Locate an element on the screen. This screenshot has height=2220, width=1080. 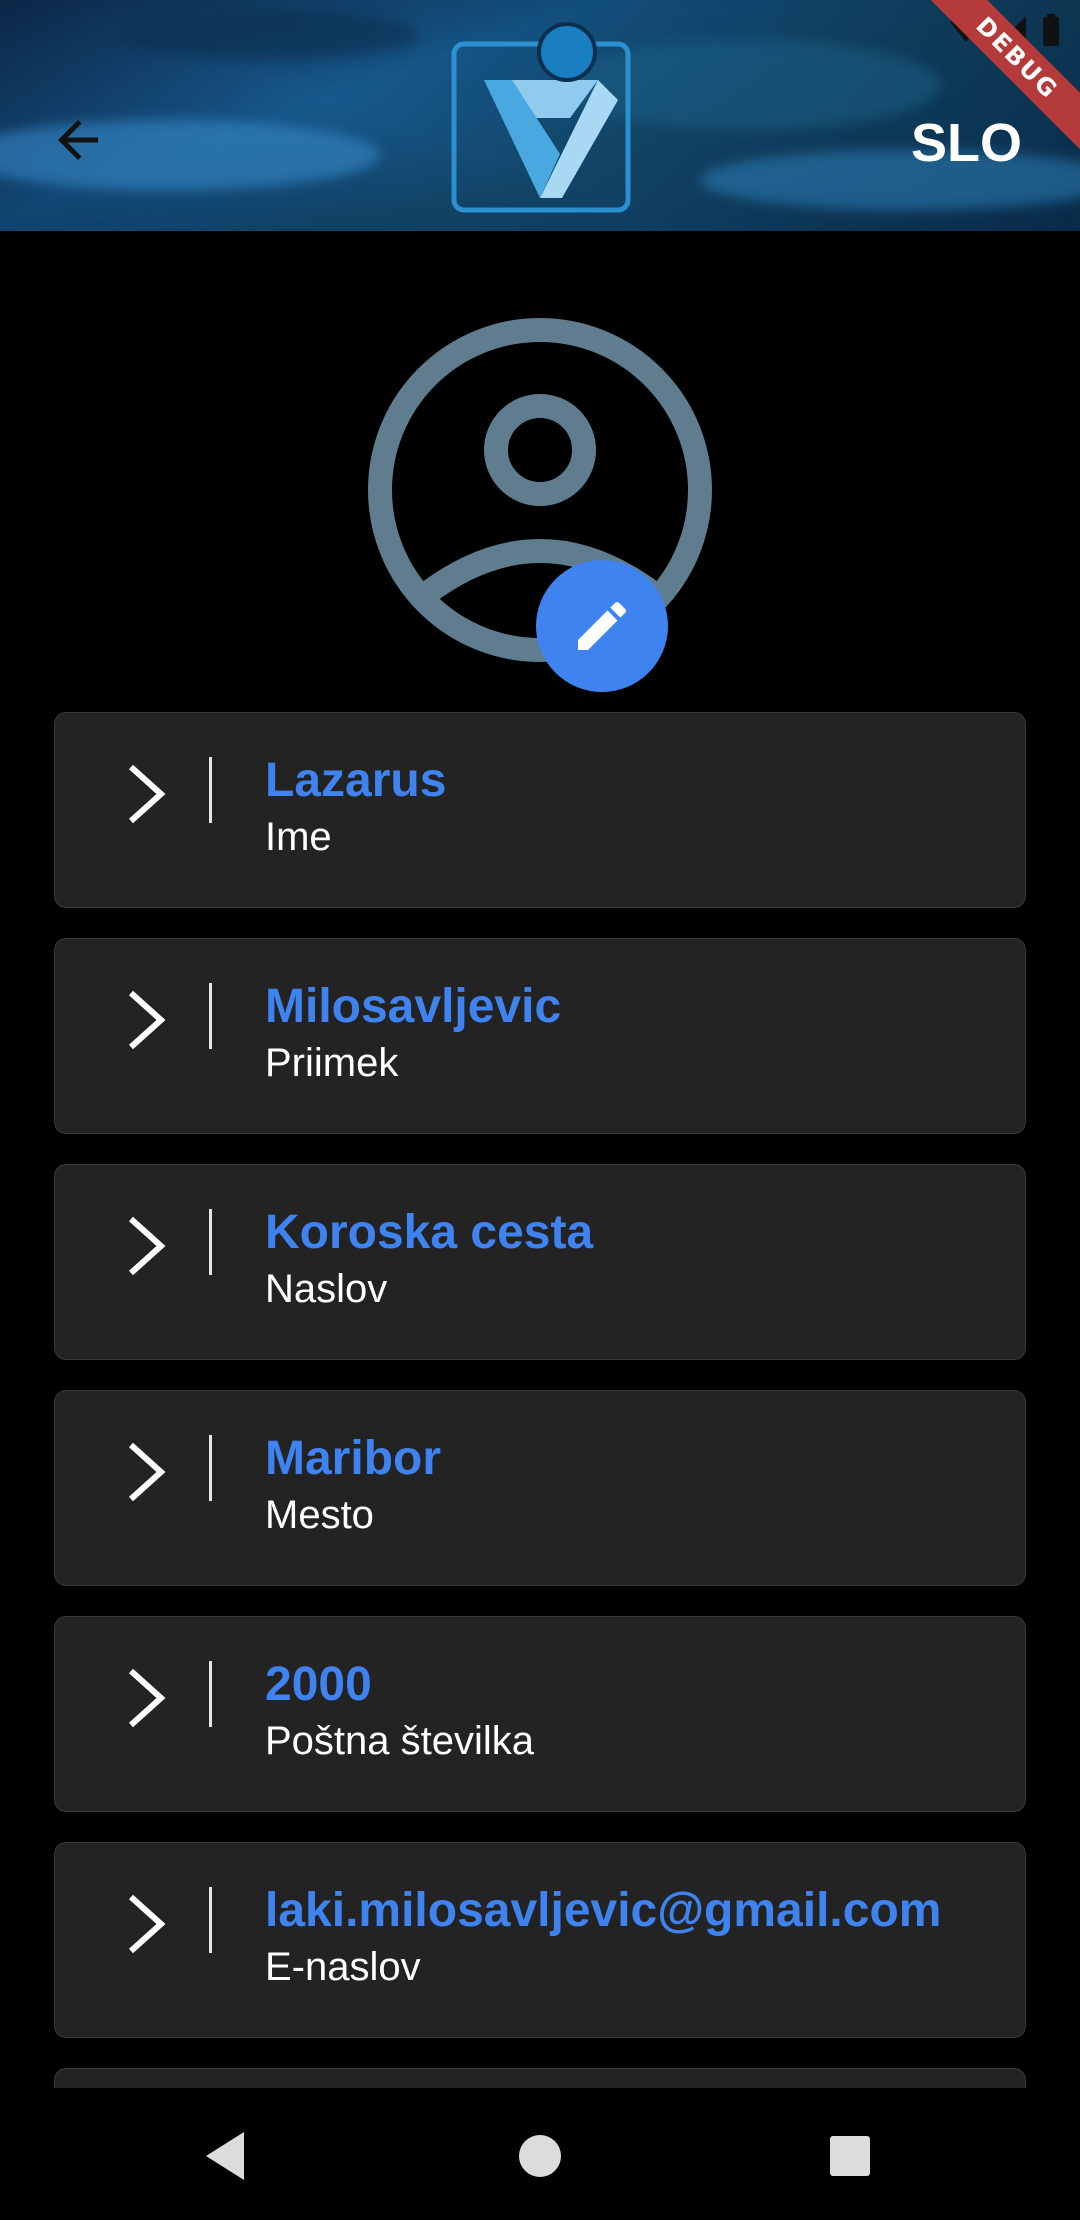
arrow-left-icon is located at coordinates (78, 140).